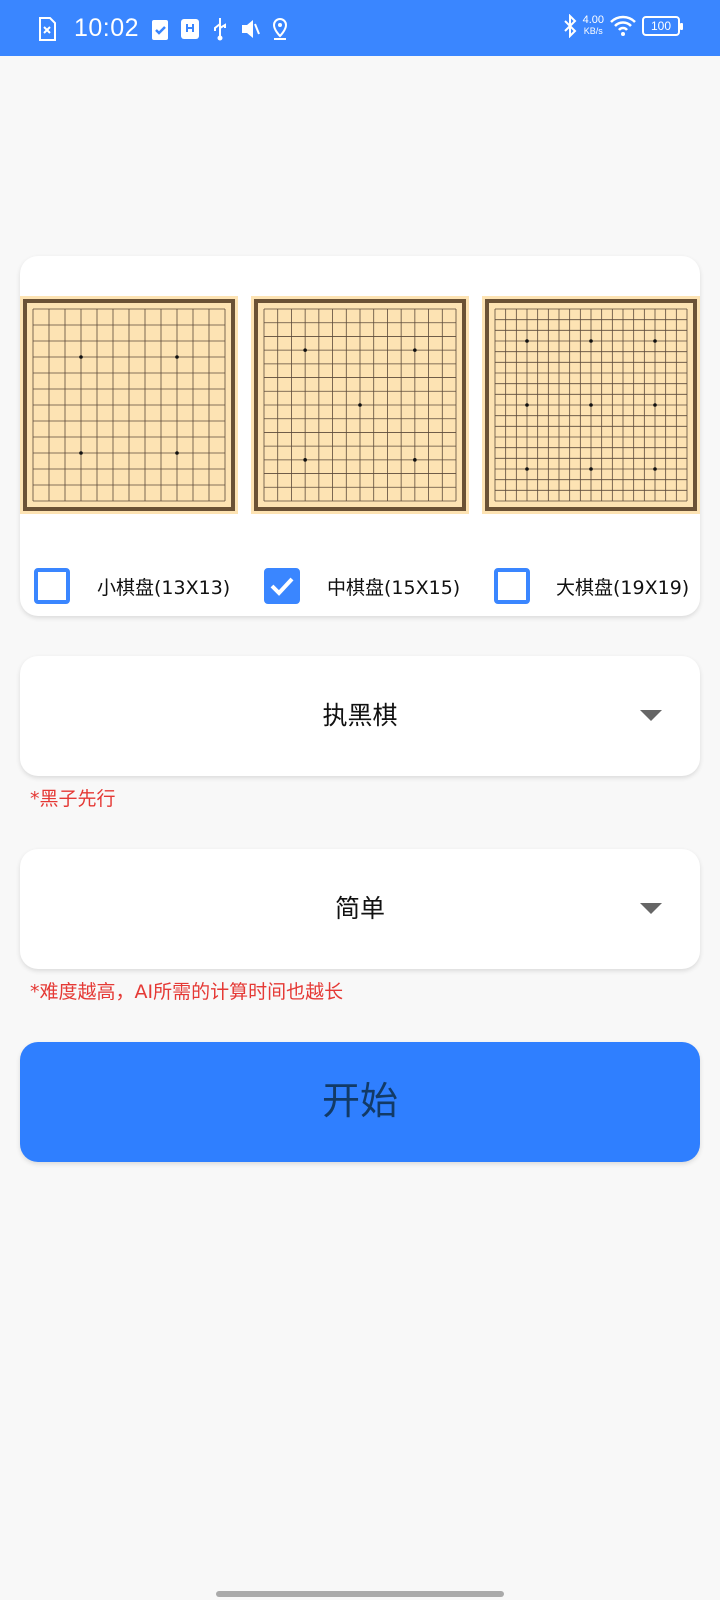 This screenshot has height=1600, width=720. I want to click on board-preview-small, so click(129, 405).